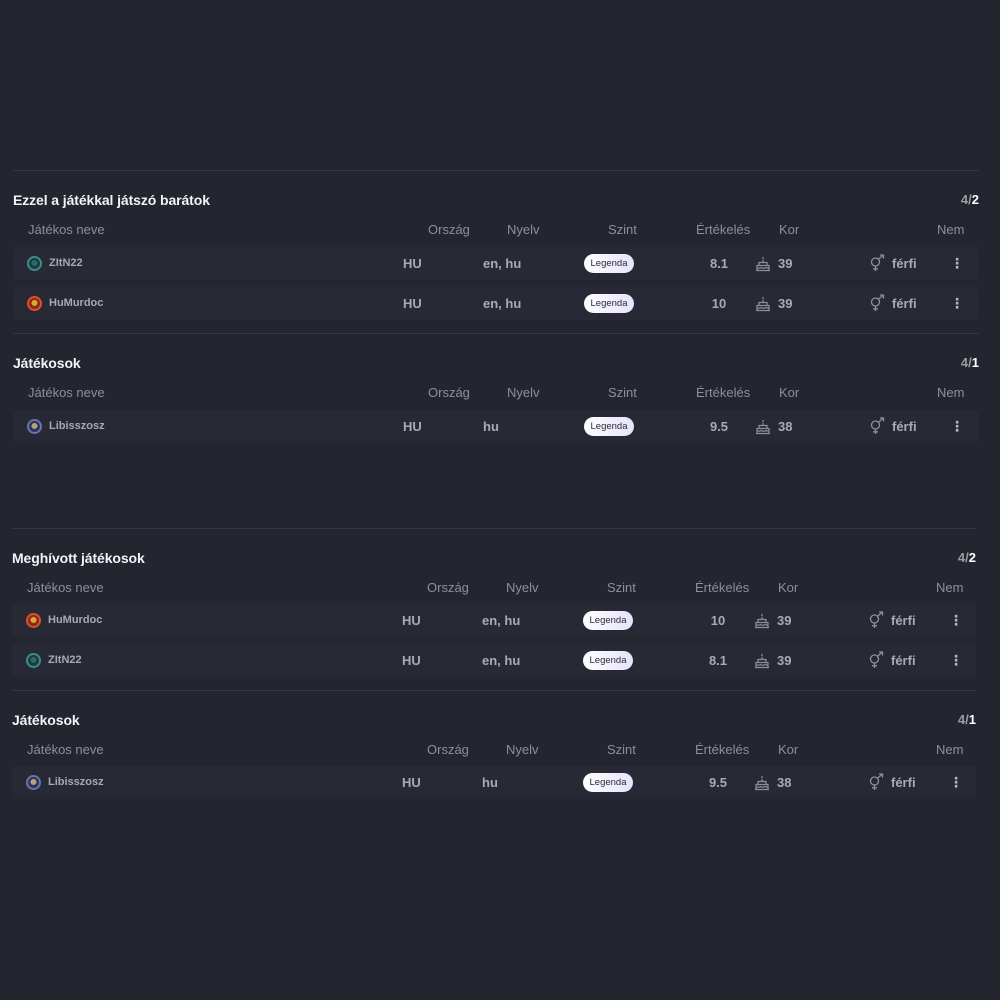  I want to click on section-title: Játékosok, so click(46, 720).